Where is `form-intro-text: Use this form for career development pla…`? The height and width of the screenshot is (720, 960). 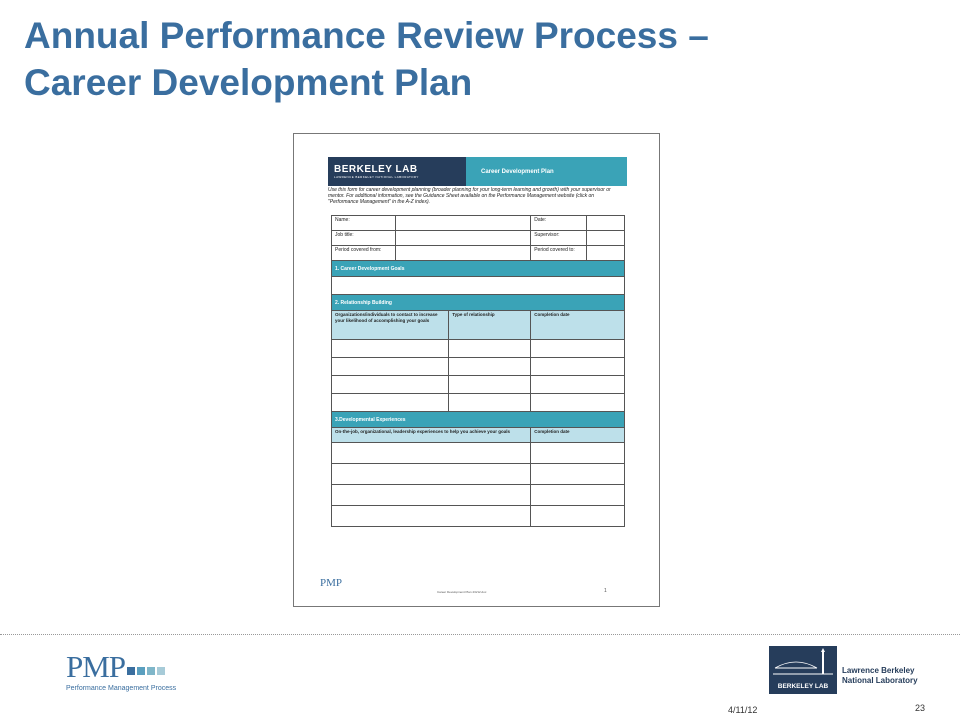 form-intro-text: Use this form for career development pla… is located at coordinates (469, 196).